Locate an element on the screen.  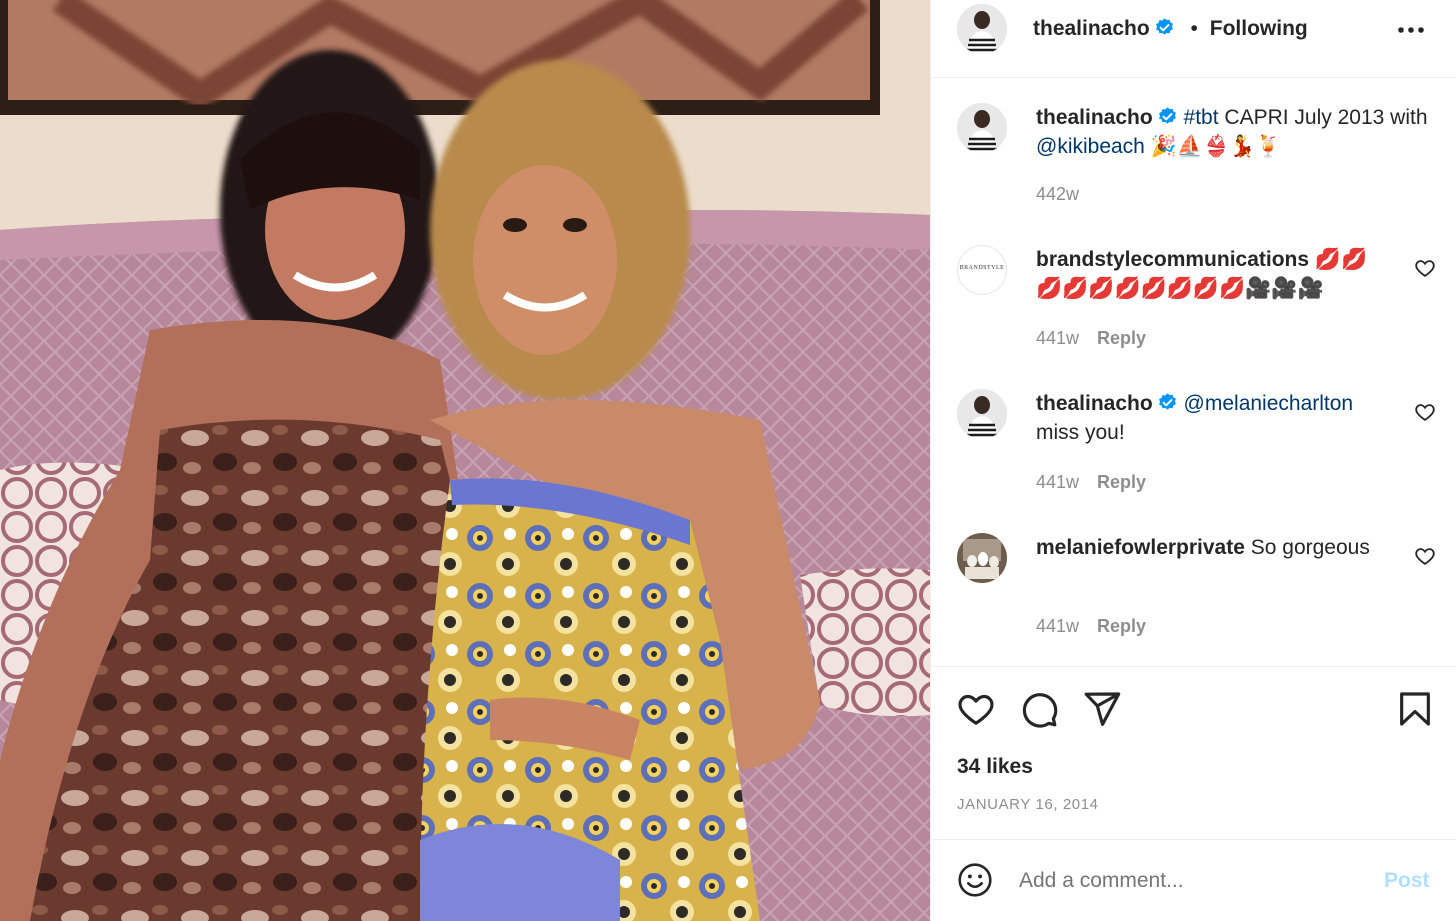
brandstyle-logo-text: BRANDSTYLE is located at coordinates (982, 268).